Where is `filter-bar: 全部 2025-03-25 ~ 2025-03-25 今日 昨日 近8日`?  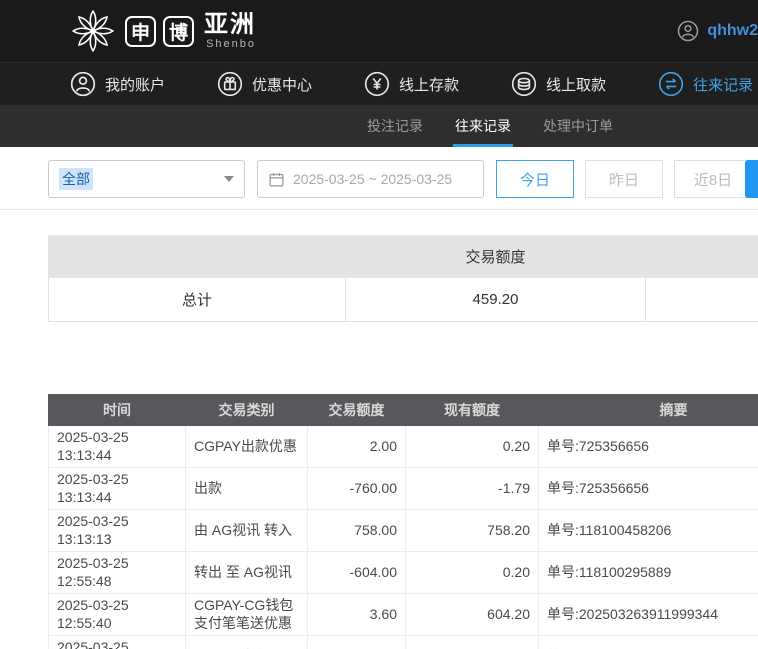 filter-bar: 全部 2025-03-25 ~ 2025-03-25 今日 昨日 近8日 is located at coordinates (379, 178).